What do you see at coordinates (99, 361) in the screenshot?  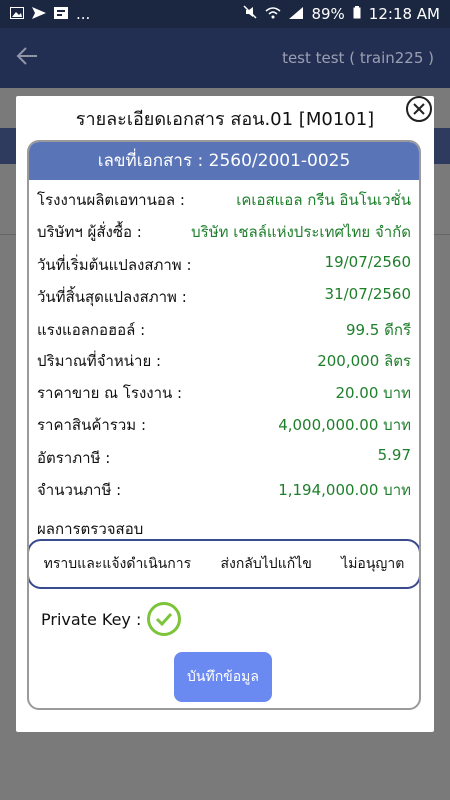 I see `row-label: ปริมาณที่จำหน่าย :` at bounding box center [99, 361].